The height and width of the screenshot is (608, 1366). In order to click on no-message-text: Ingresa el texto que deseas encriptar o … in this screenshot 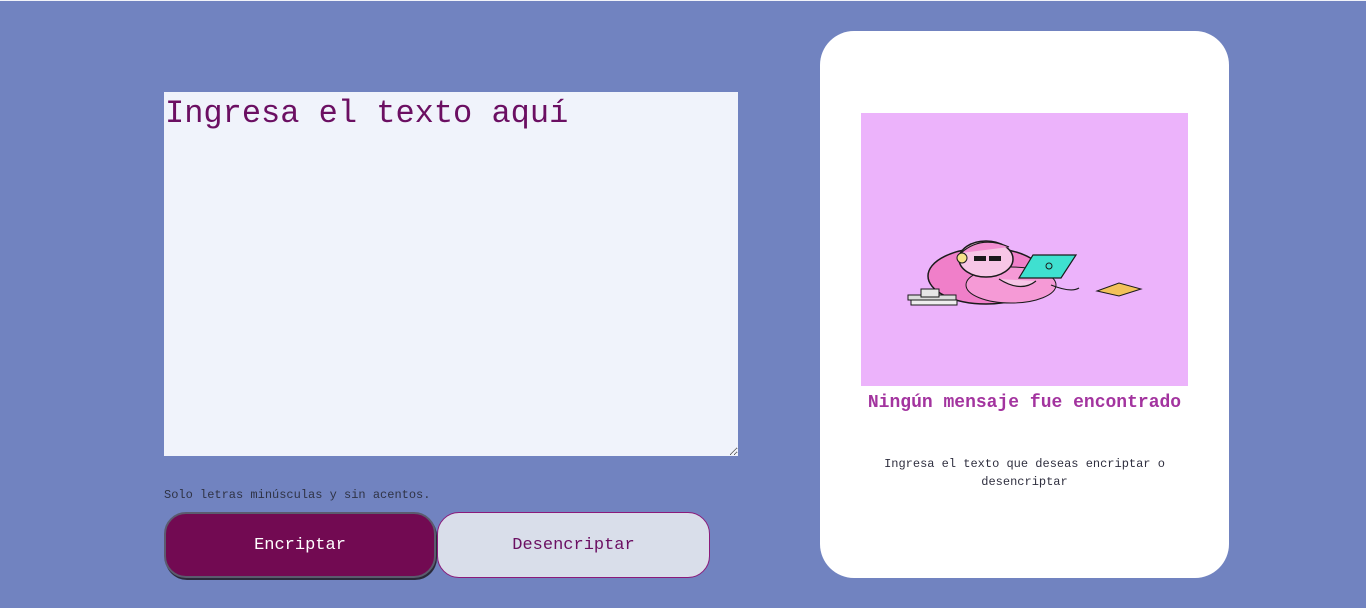, I will do `click(1024, 473)`.